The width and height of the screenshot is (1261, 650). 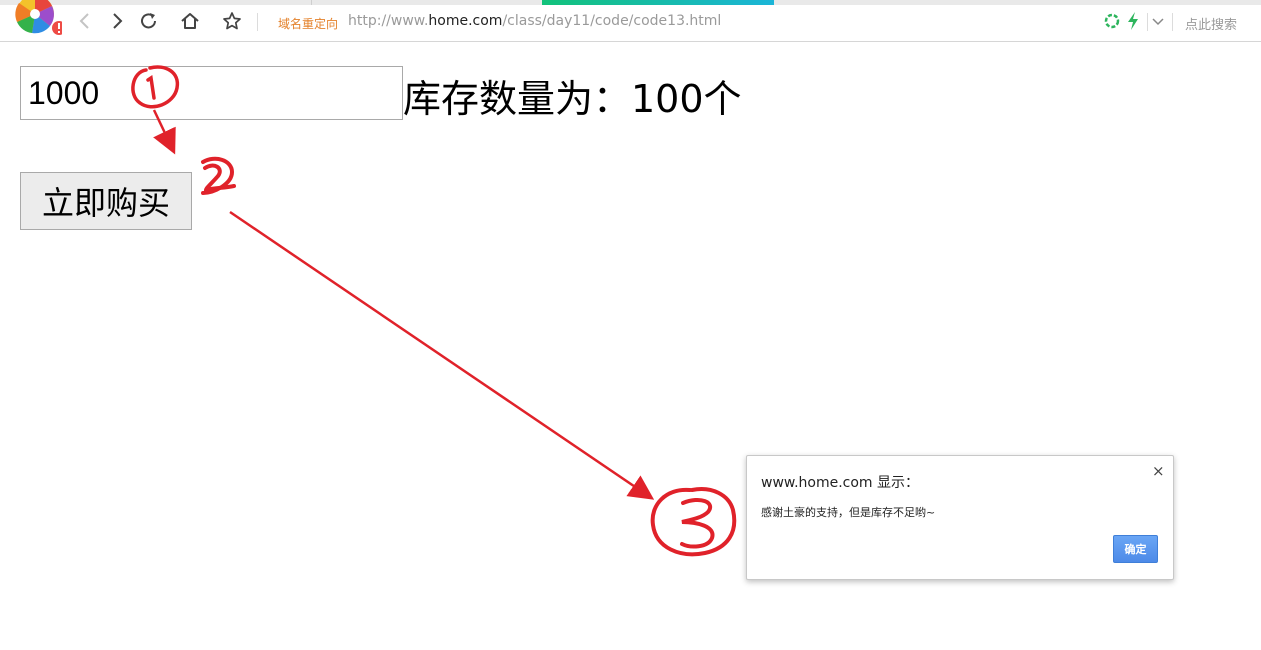 I want to click on dialog-ok-button: 确定, so click(x=1135, y=549).